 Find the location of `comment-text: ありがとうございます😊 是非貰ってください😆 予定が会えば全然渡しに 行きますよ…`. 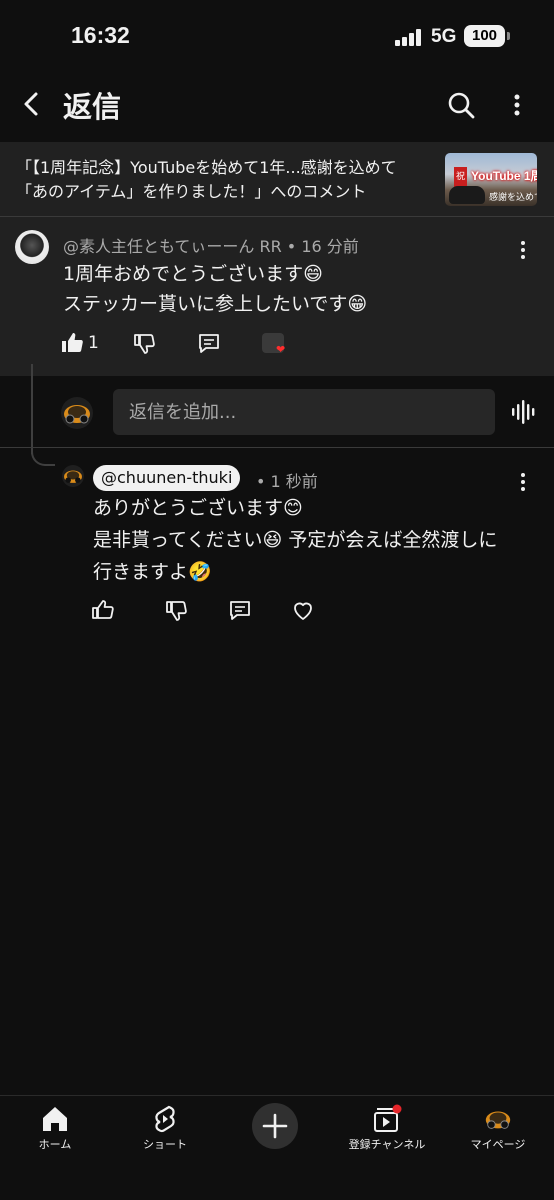

comment-text: ありがとうございます😊 是非貰ってください😆 予定が会えば全然渡しに 行きますよ… is located at coordinates (308, 540).